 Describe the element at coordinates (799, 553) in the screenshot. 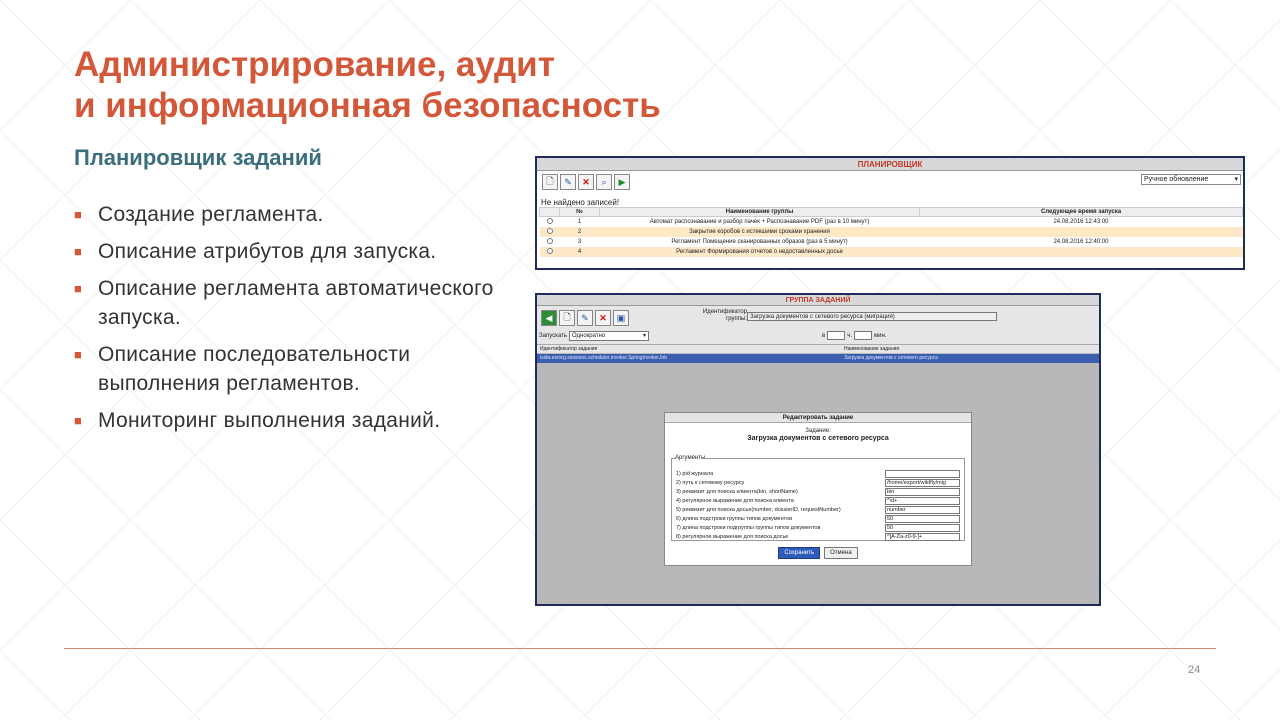

I see `save-button: Сохранить` at that location.